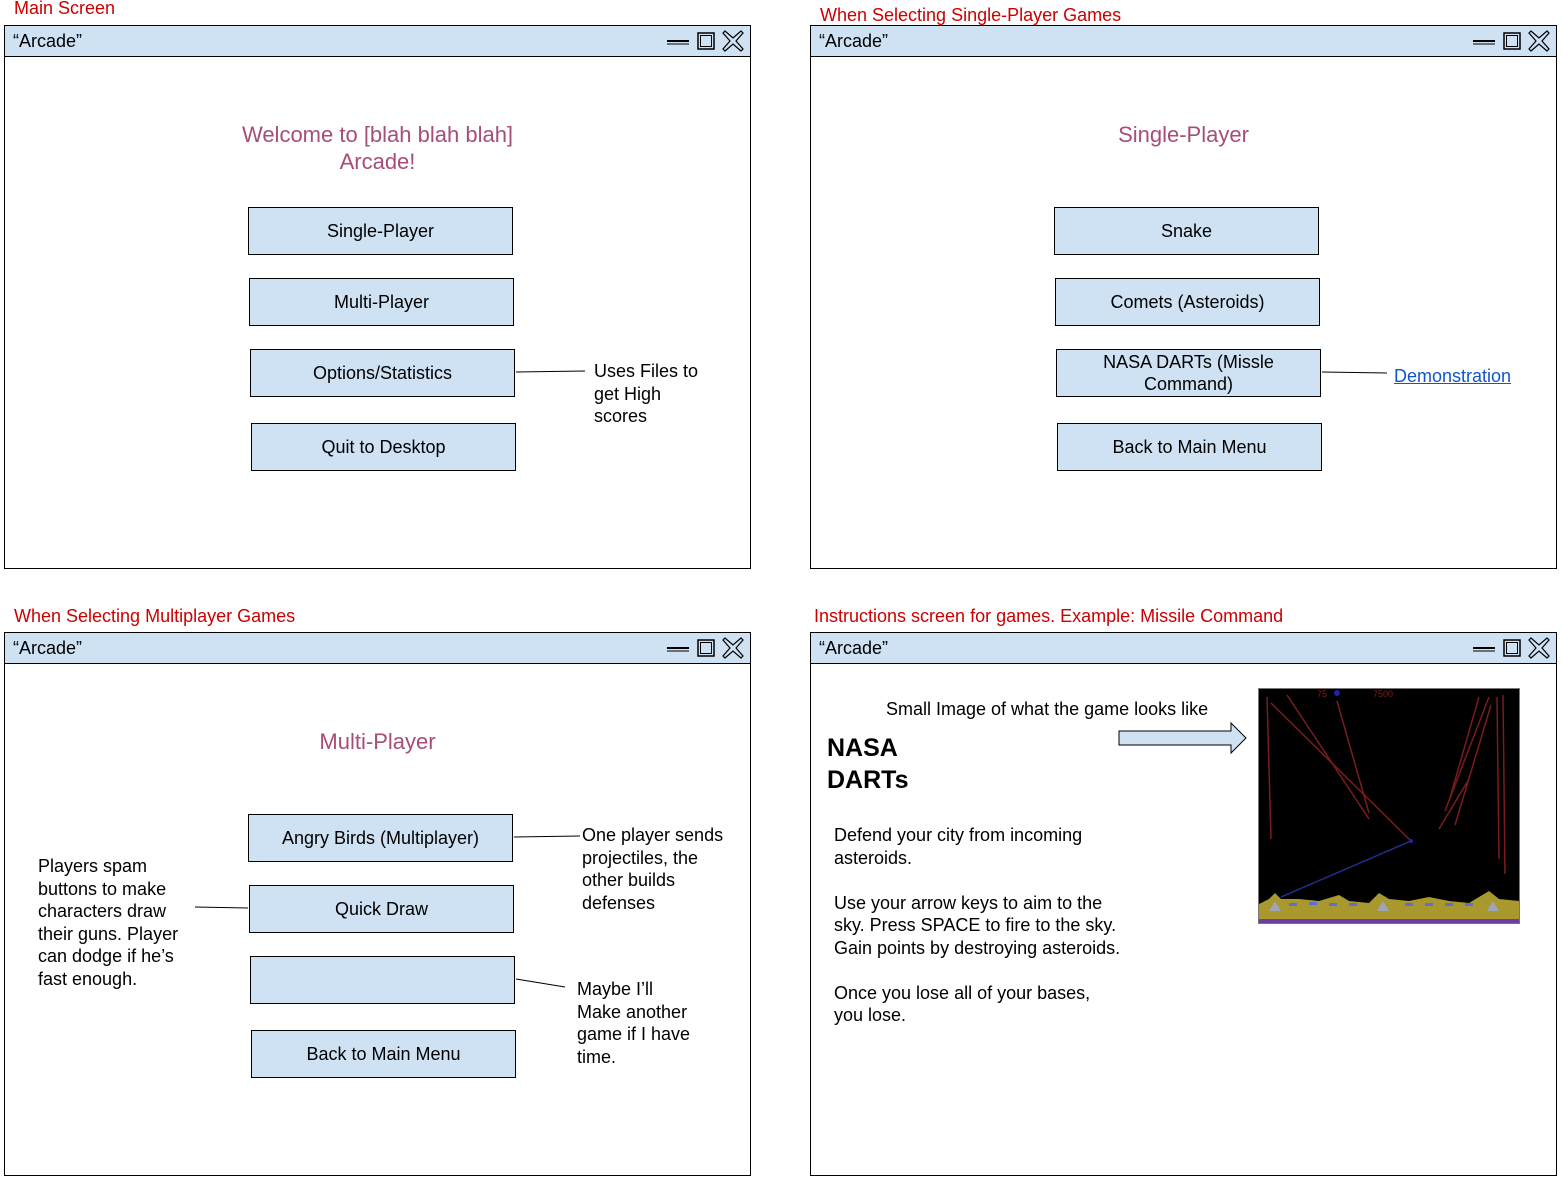 Image resolution: width=1562 pixels, height=1189 pixels. What do you see at coordinates (381, 909) in the screenshot?
I see `quick-draw-button: Quick Draw` at bounding box center [381, 909].